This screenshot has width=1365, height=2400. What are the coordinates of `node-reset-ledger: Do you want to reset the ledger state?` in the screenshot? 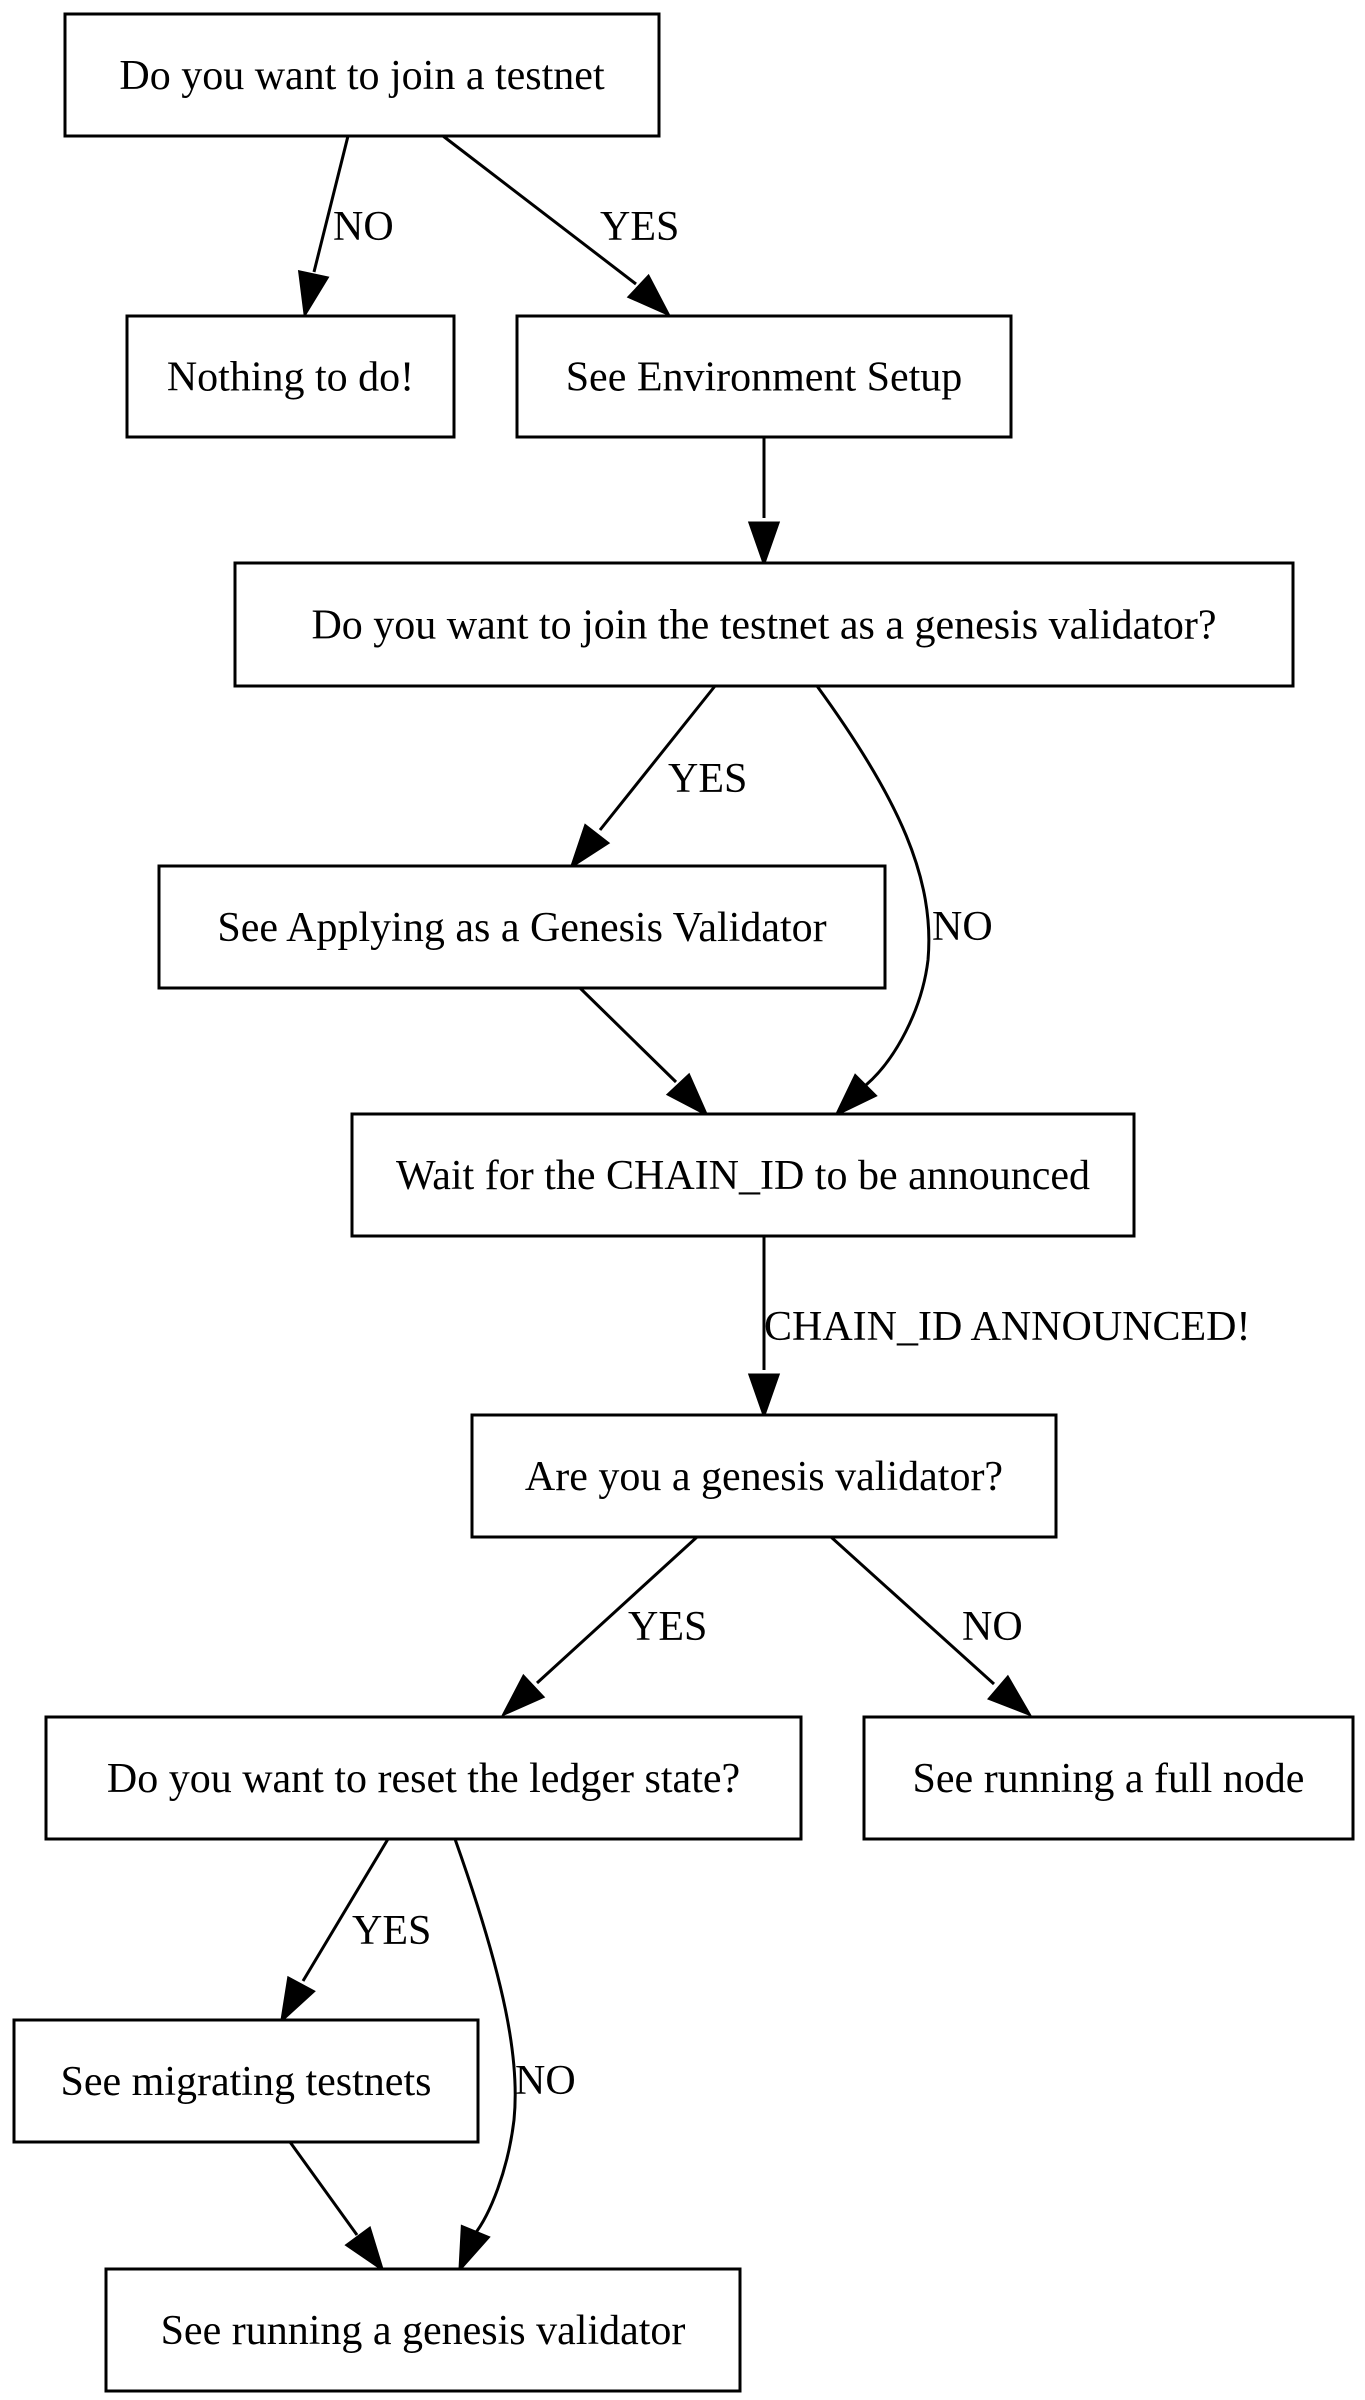 It's located at (423, 1778).